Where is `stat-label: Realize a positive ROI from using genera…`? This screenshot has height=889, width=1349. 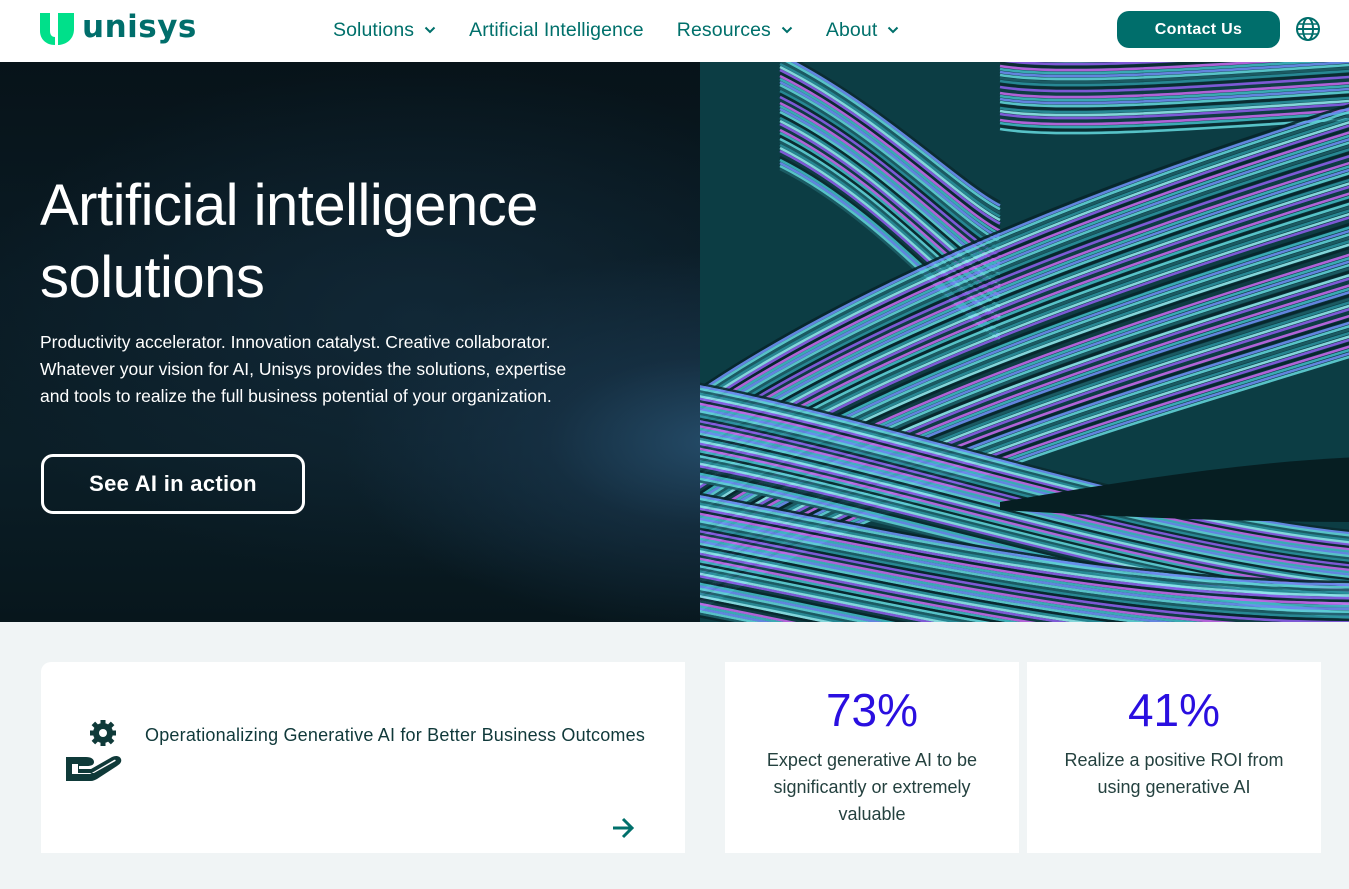 stat-label: Realize a positive ROI from using genera… is located at coordinates (1174, 773).